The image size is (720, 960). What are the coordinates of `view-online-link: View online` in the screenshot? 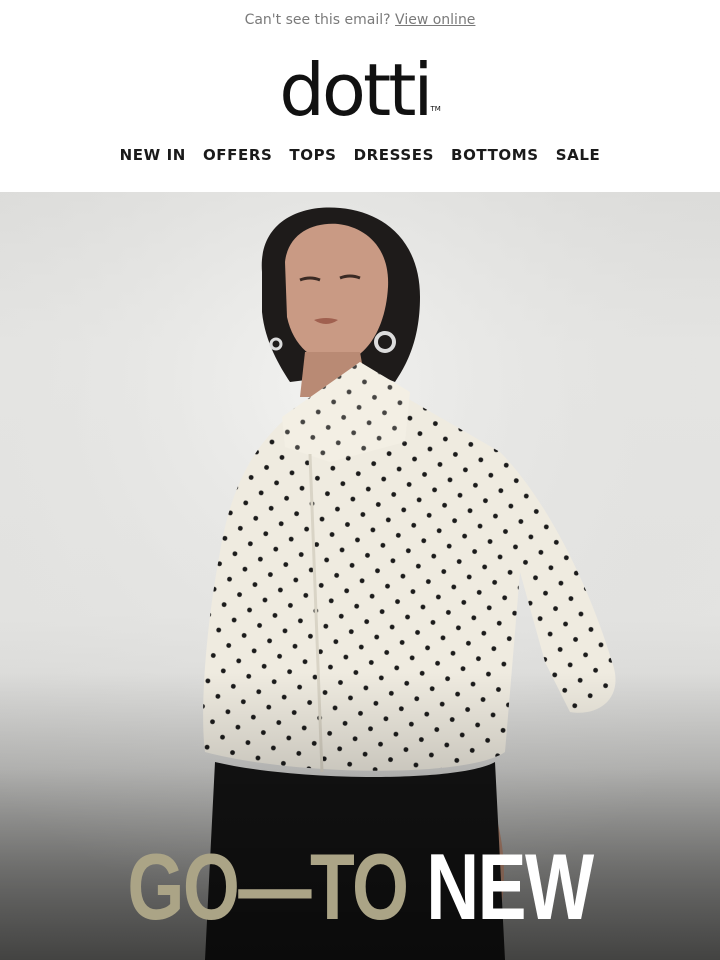 It's located at (435, 20).